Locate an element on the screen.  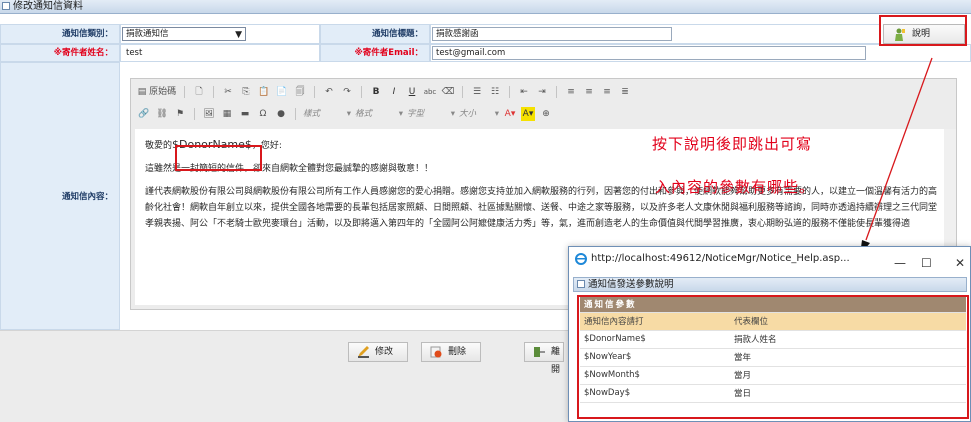
align-center-icon: ≡ is located at coordinates (589, 92).